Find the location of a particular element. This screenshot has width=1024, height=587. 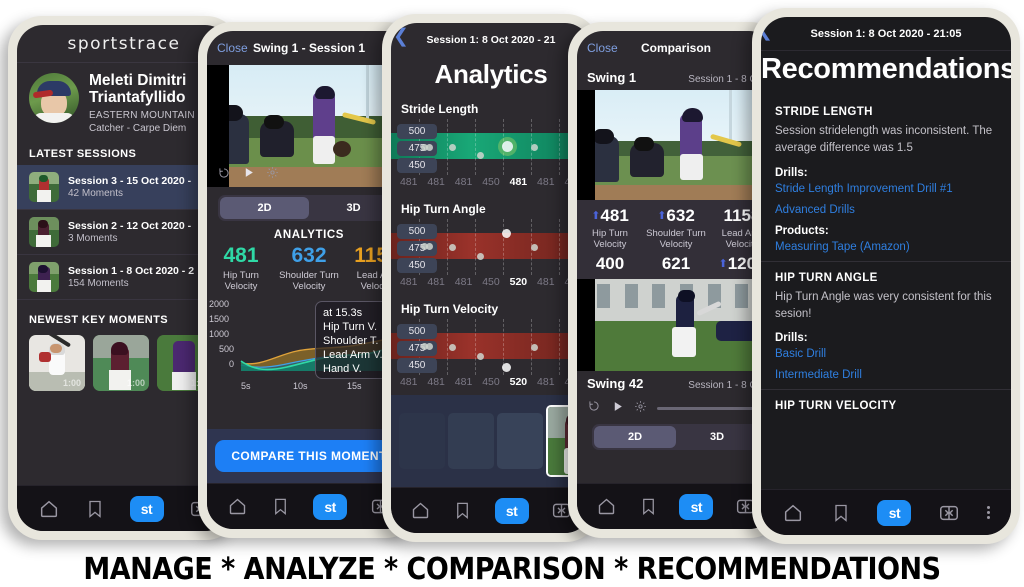

video-frame is located at coordinates (676, 145).